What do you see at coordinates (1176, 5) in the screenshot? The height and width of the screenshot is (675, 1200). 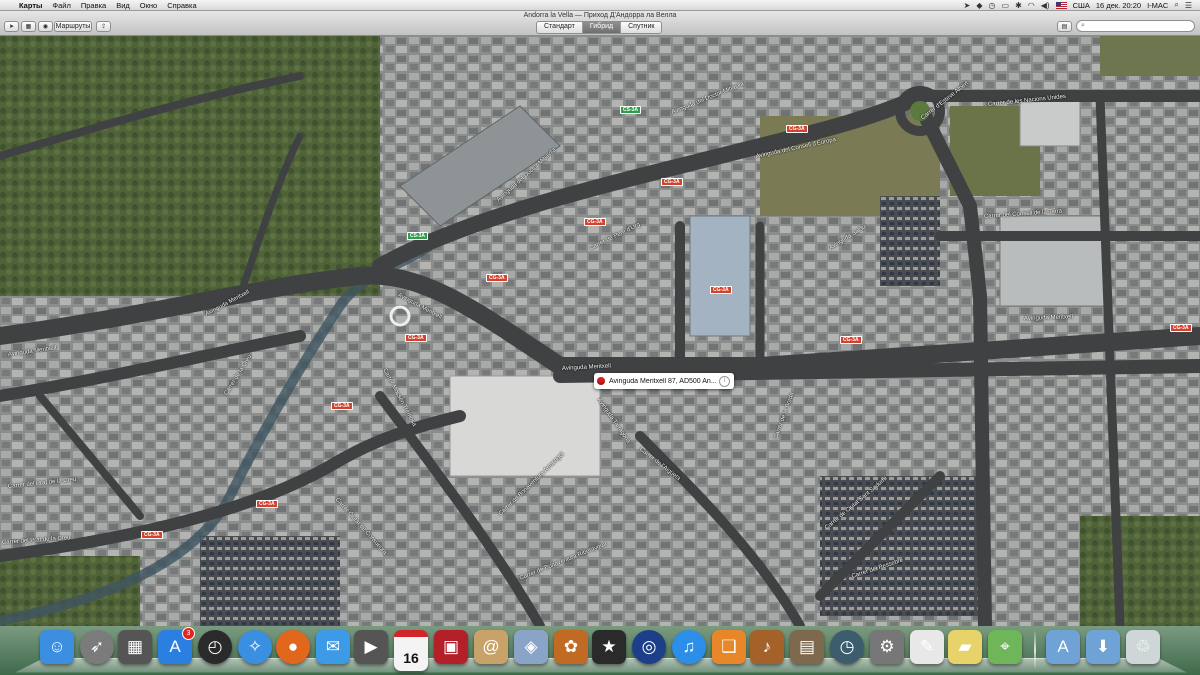 I see `spotlight-icon: ⌕` at bounding box center [1176, 5].